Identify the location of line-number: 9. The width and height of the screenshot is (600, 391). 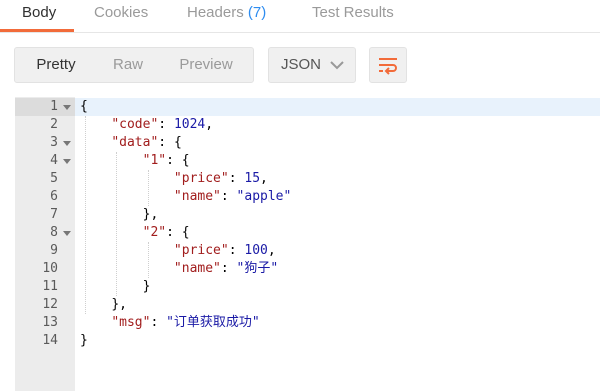
(54, 250).